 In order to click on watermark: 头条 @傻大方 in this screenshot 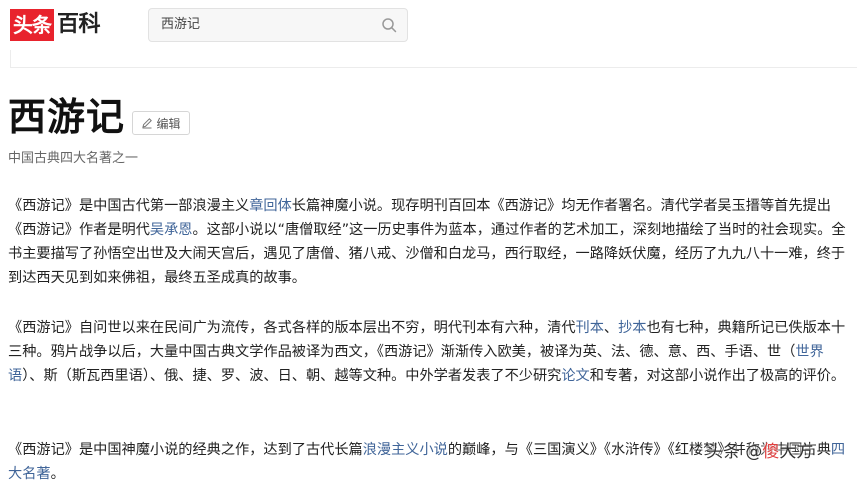, I will do `click(759, 452)`.